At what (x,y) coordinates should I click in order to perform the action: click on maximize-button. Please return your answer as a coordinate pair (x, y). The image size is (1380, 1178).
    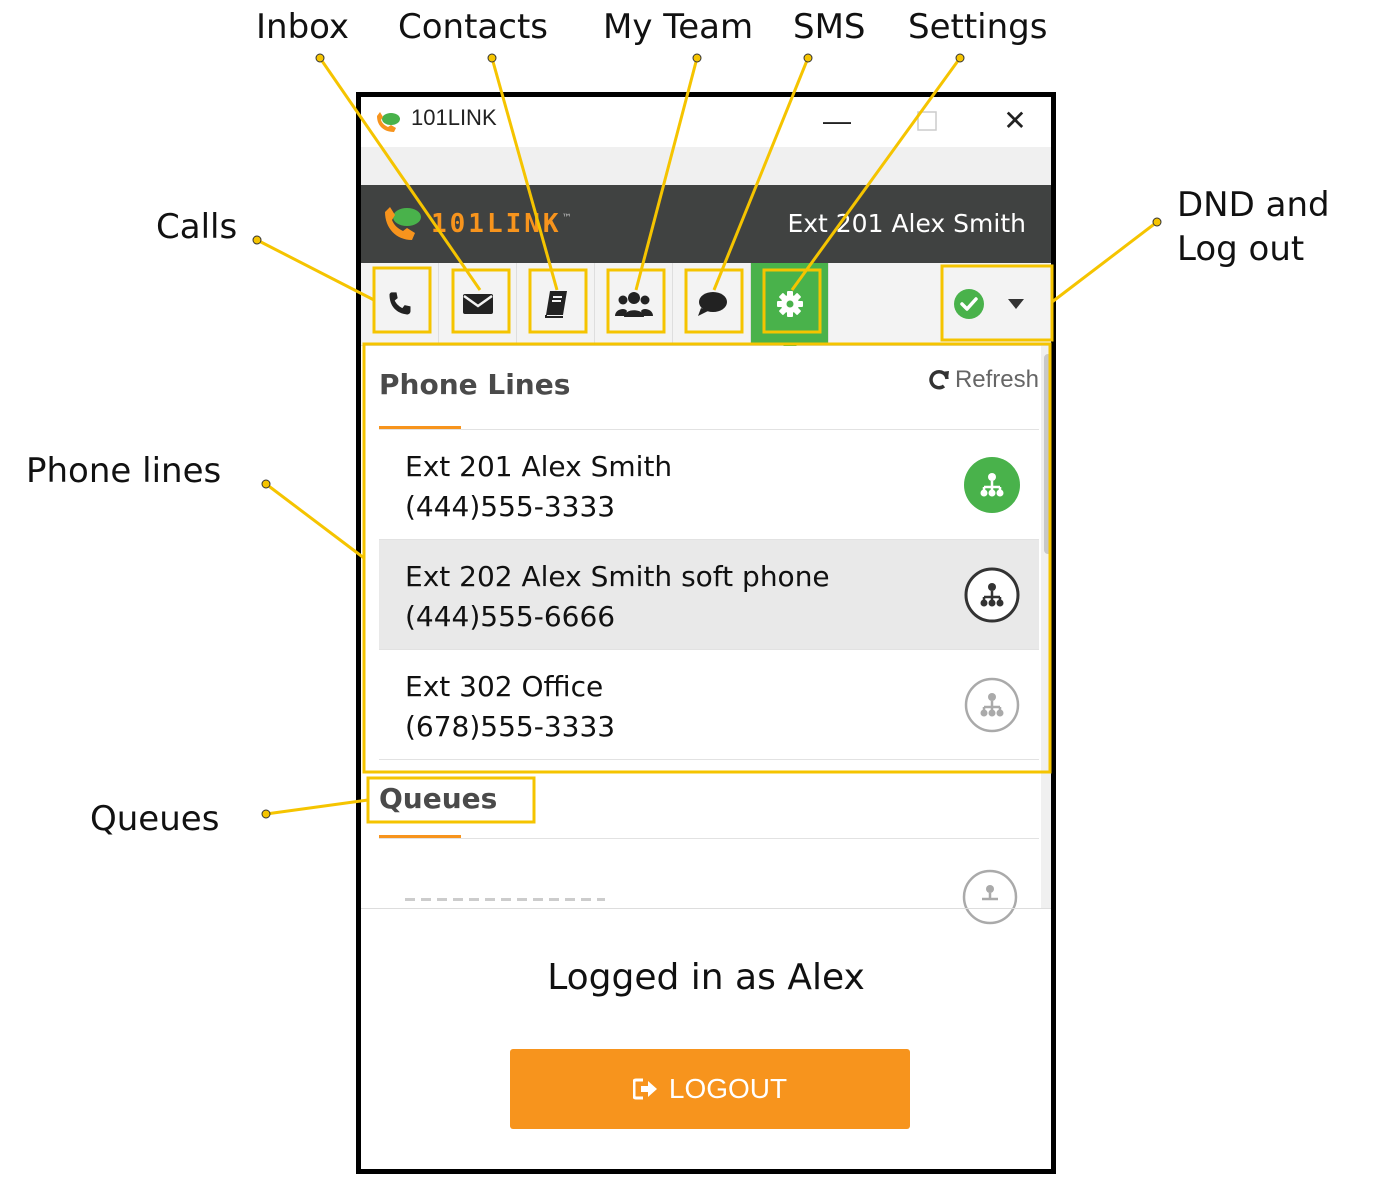
    Looking at the image, I should click on (927, 122).